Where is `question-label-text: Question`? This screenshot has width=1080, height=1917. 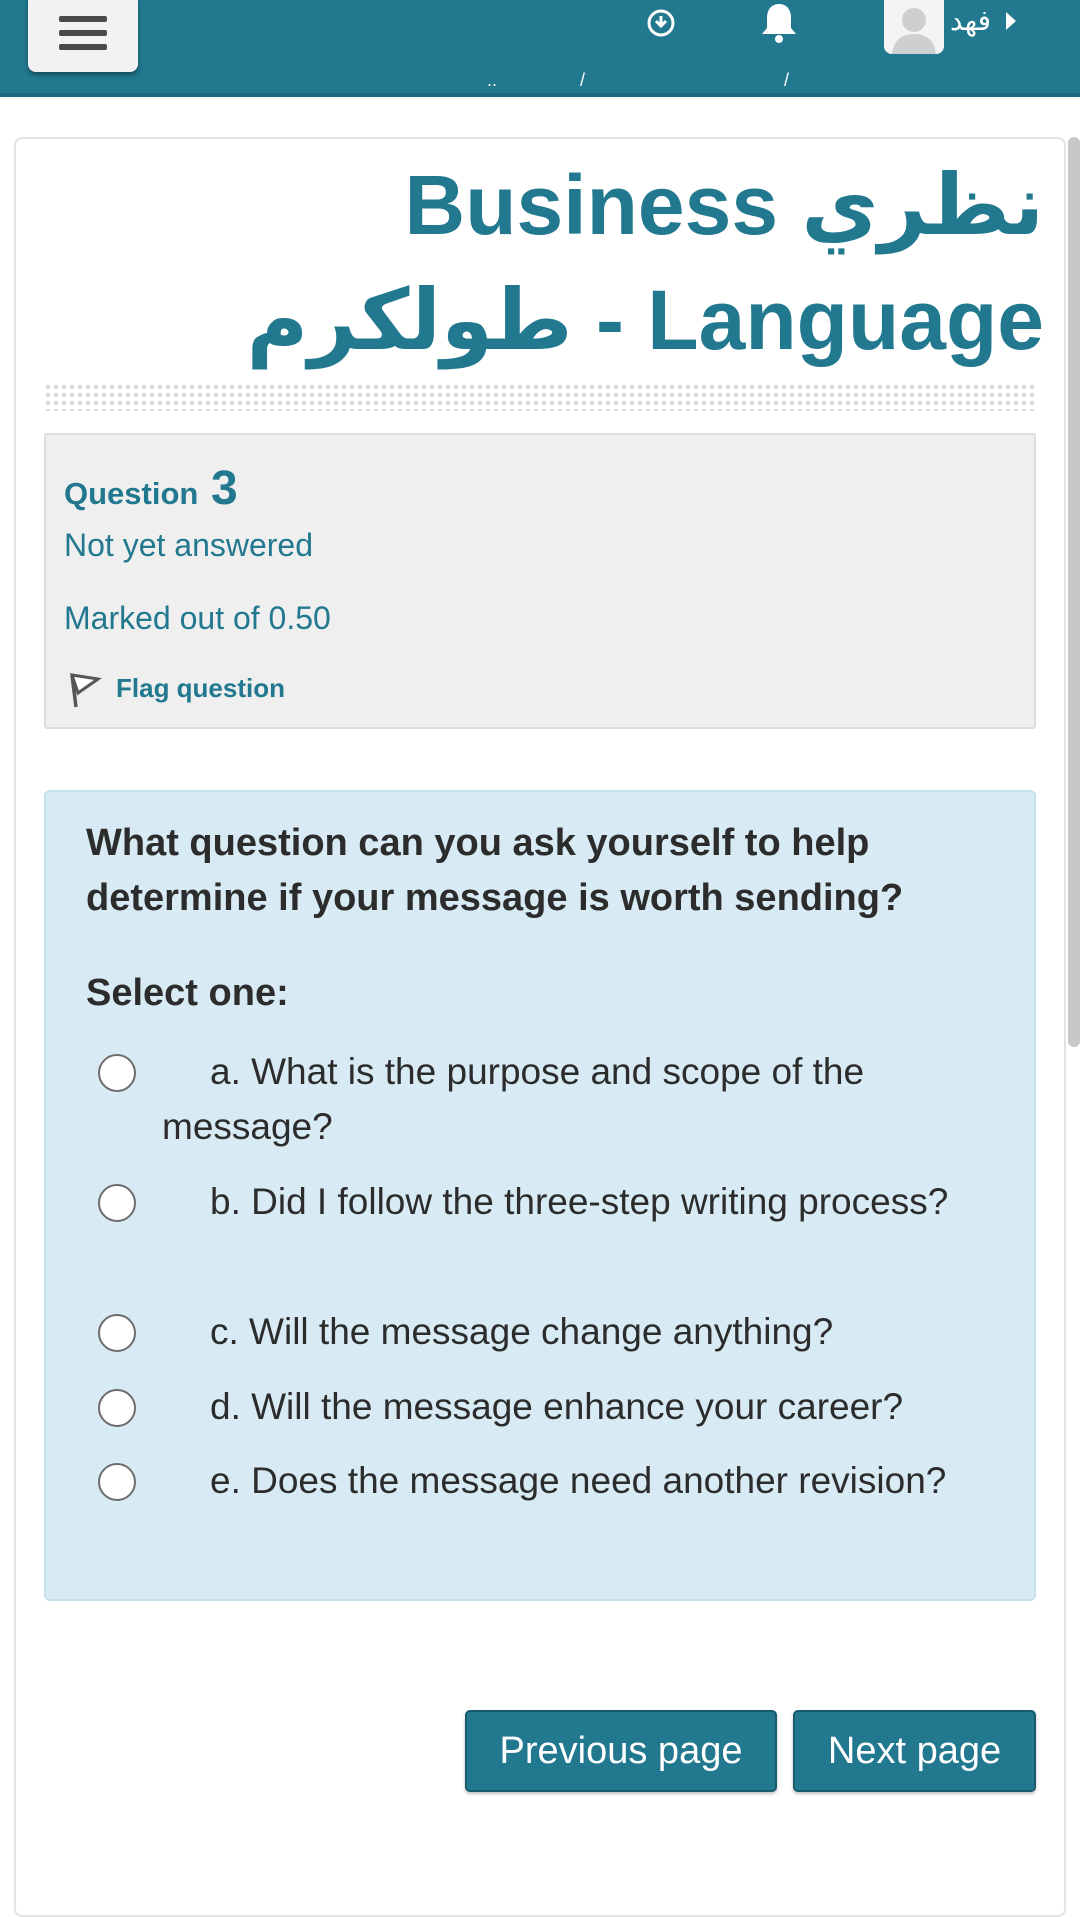 question-label-text: Question is located at coordinates (131, 493).